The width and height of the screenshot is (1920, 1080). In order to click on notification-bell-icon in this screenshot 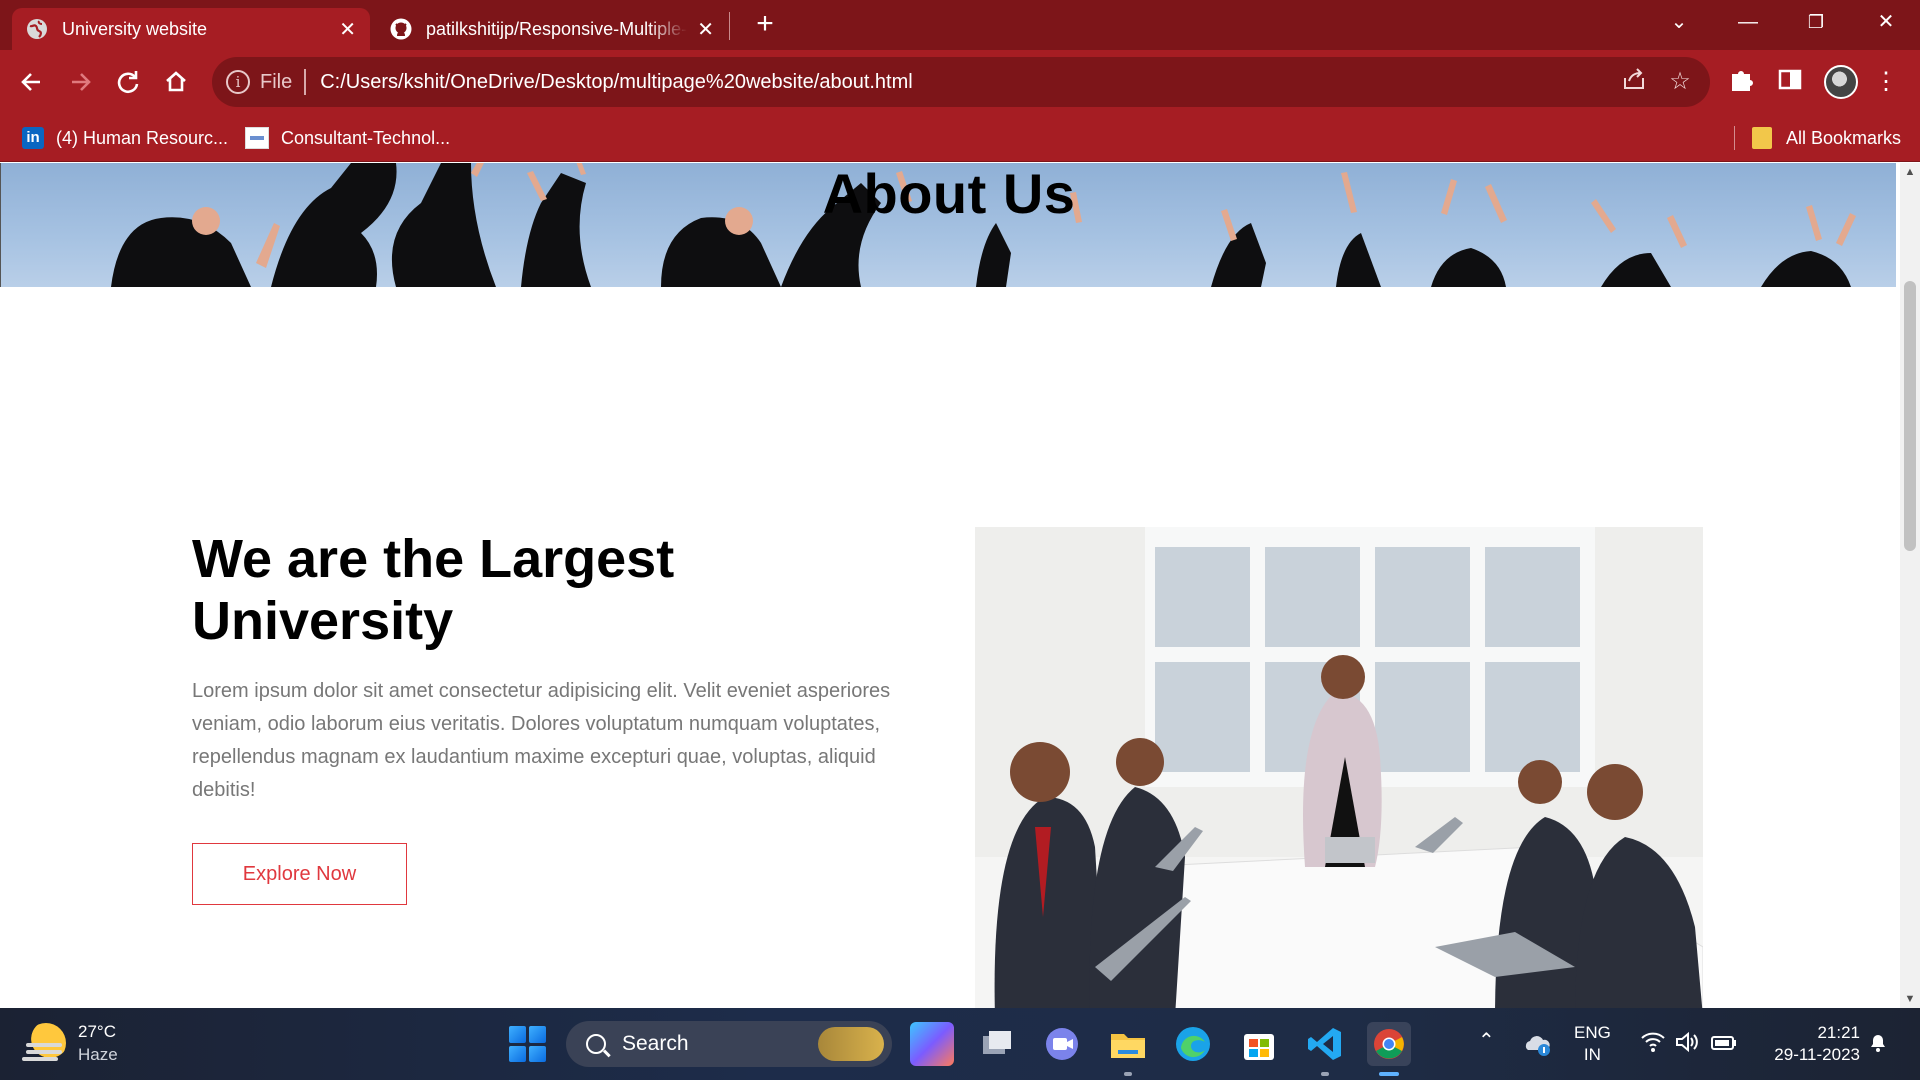, I will do `click(1878, 1045)`.